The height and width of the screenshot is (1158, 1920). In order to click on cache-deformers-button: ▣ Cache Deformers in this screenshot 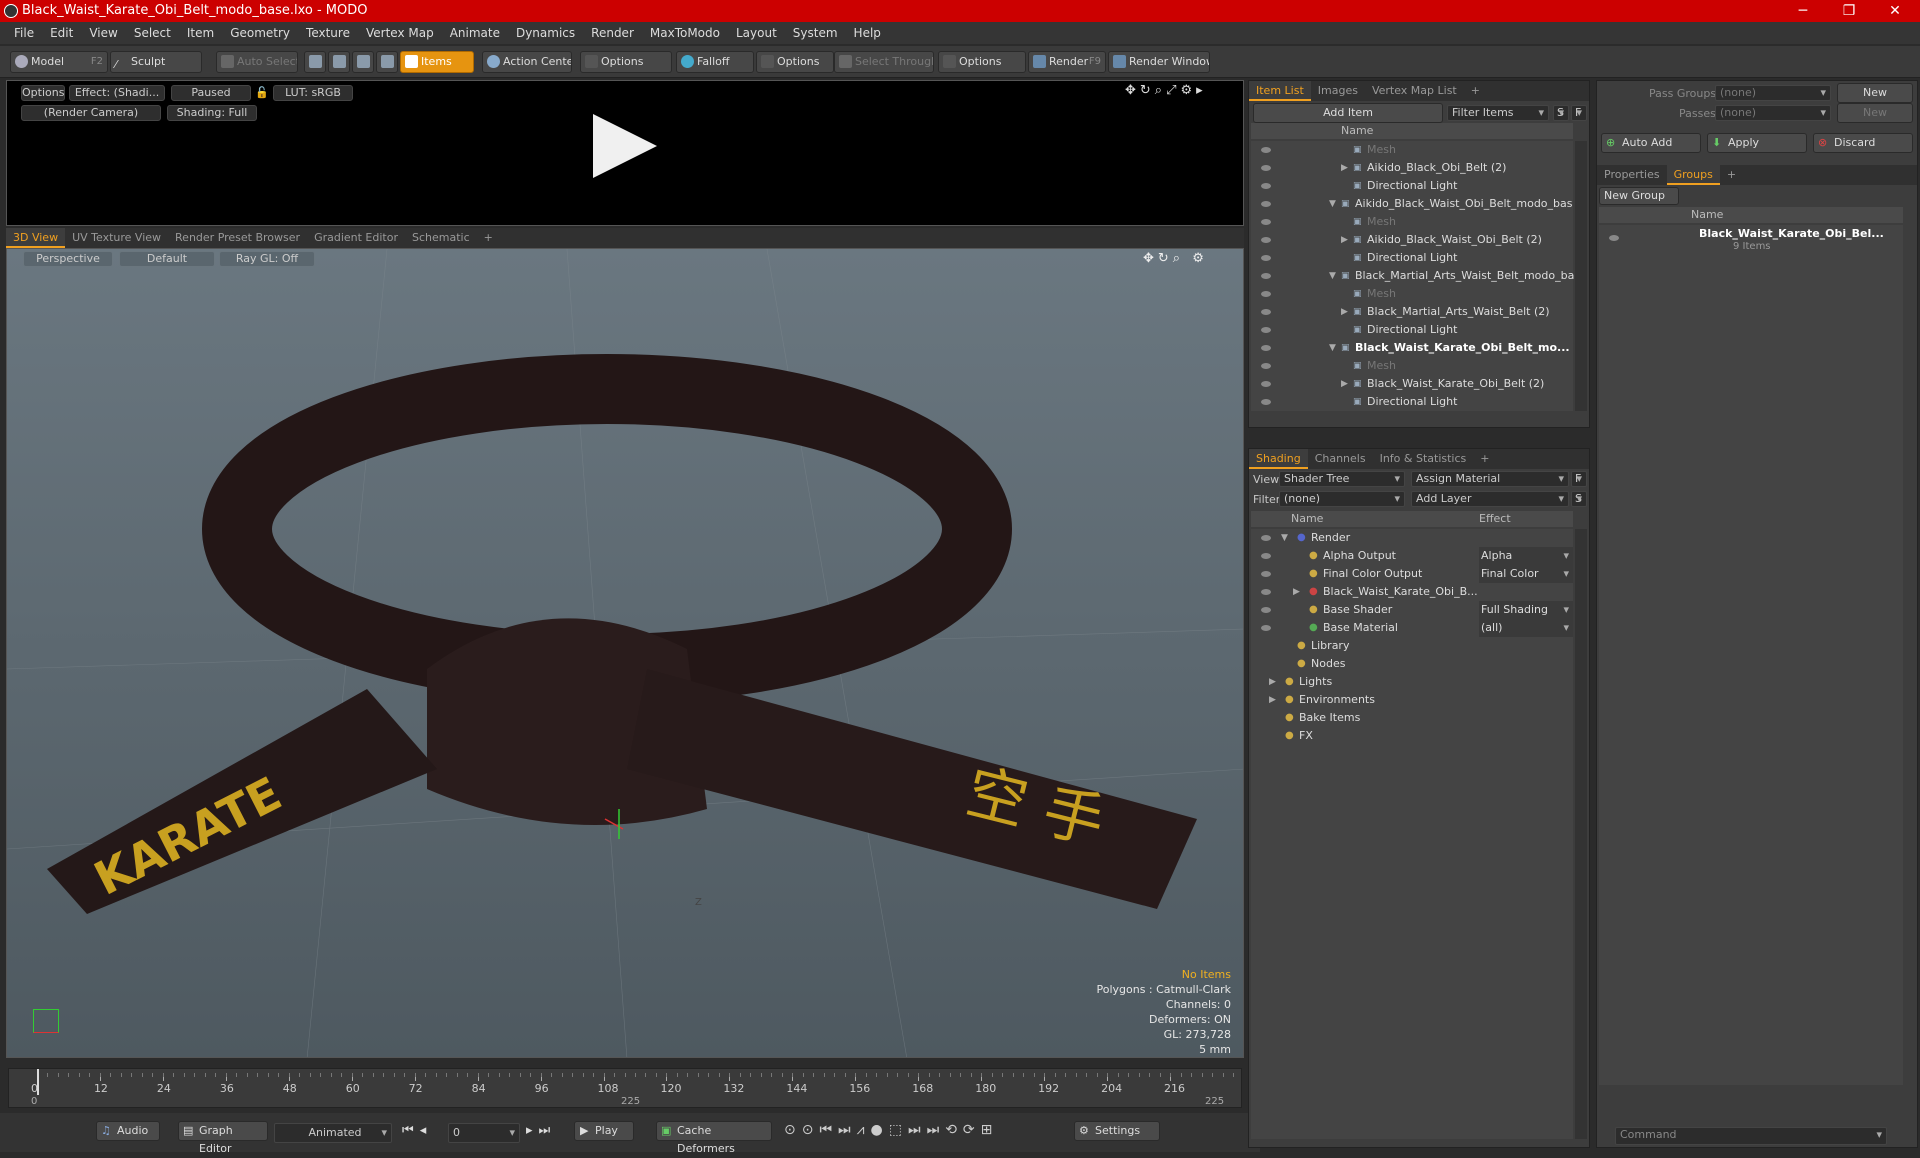, I will do `click(714, 1138)`.